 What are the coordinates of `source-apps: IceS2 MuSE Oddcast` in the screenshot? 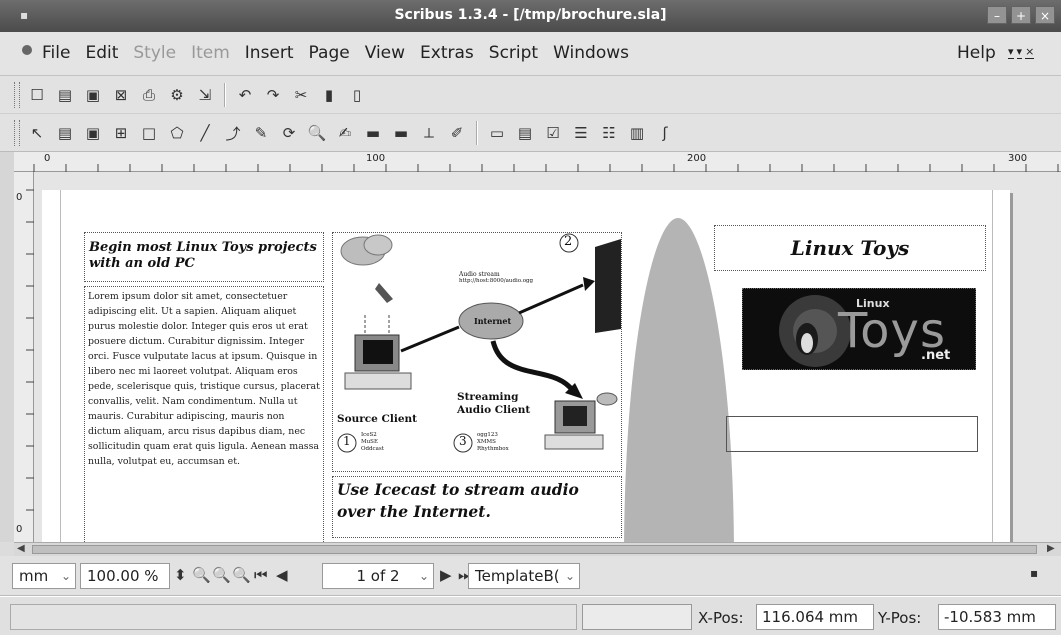 It's located at (372, 442).